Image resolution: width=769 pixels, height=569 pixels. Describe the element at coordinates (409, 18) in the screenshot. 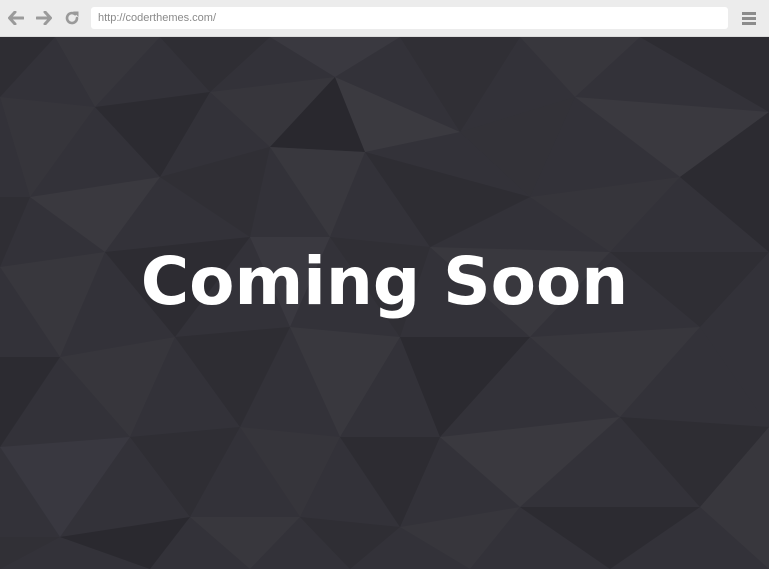

I see `address-bar: http://coderthemes.com/` at that location.